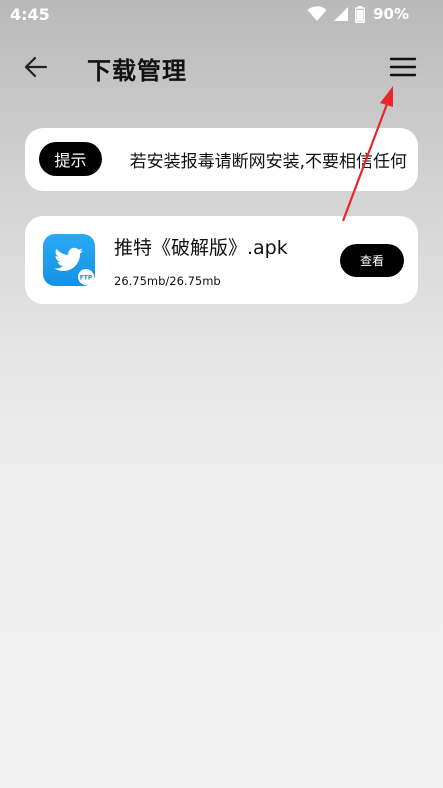  I want to click on status-icons: 90%, so click(358, 14).